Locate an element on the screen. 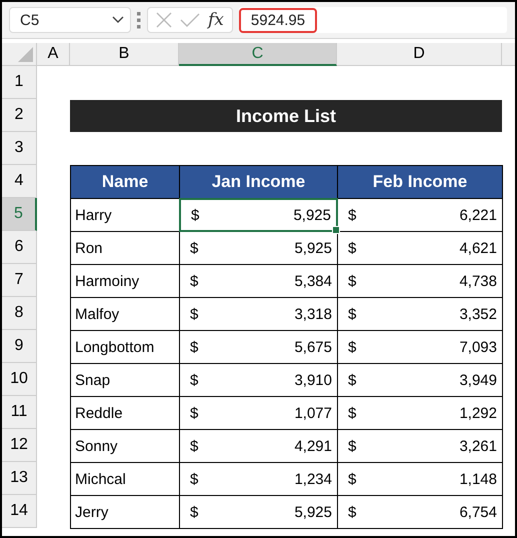 The height and width of the screenshot is (538, 517). column-heading: Name is located at coordinates (125, 182).